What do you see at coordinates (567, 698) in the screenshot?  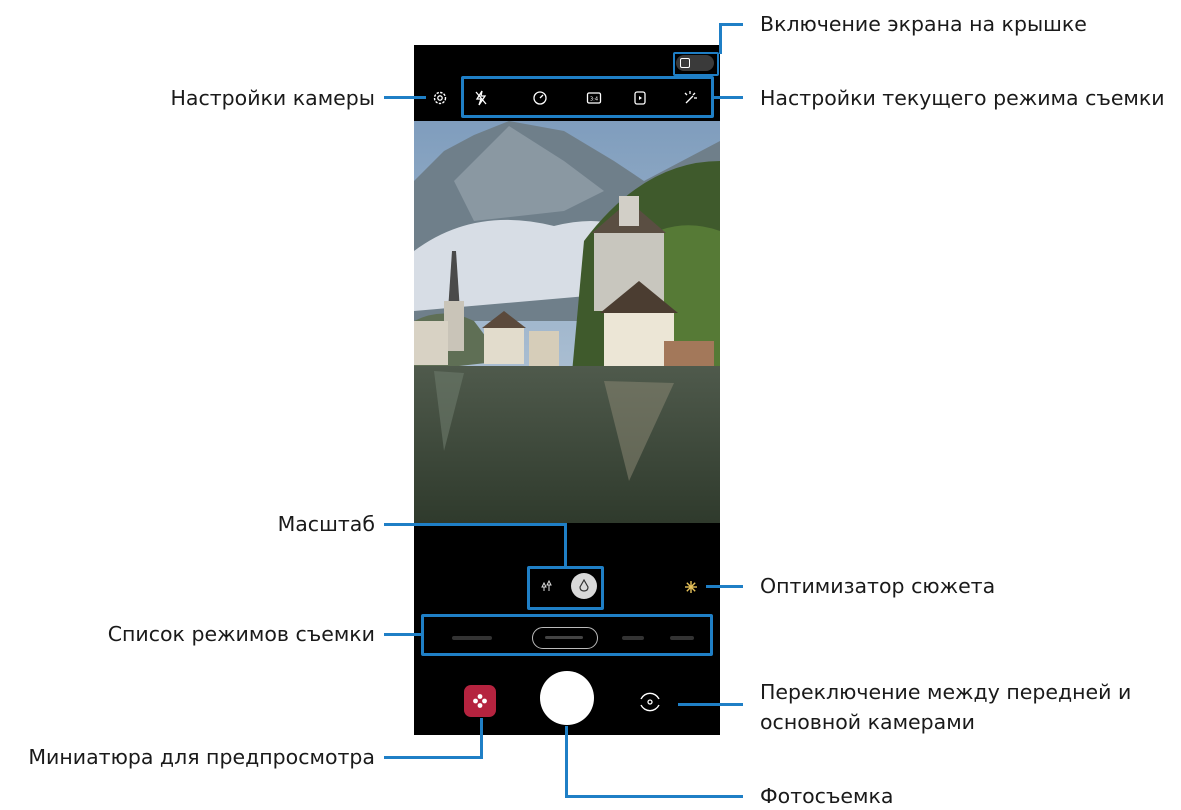 I see `shutter-button` at bounding box center [567, 698].